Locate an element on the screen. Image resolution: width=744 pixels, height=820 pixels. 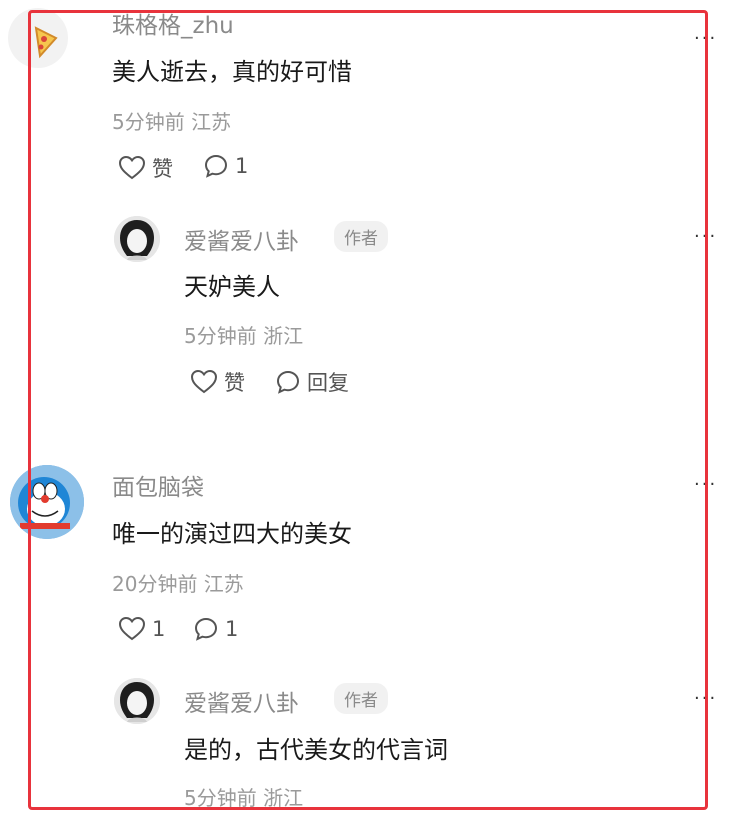
comment-text: 美人逝去，真的好可惜 is located at coordinates (232, 72).